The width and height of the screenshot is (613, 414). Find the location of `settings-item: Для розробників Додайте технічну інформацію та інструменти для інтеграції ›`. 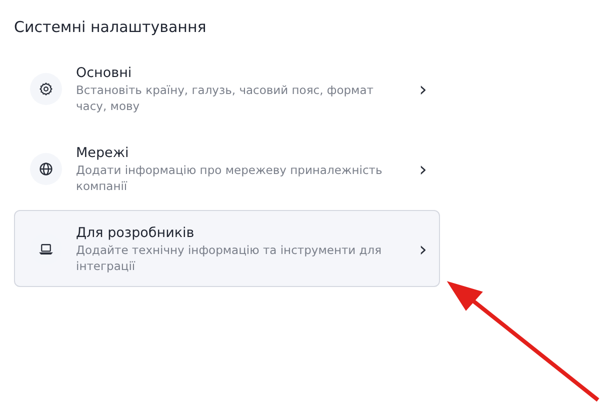

settings-item: Для розробників Додайте технічну інформацію та інструменти для інтеграції › is located at coordinates (227, 248).